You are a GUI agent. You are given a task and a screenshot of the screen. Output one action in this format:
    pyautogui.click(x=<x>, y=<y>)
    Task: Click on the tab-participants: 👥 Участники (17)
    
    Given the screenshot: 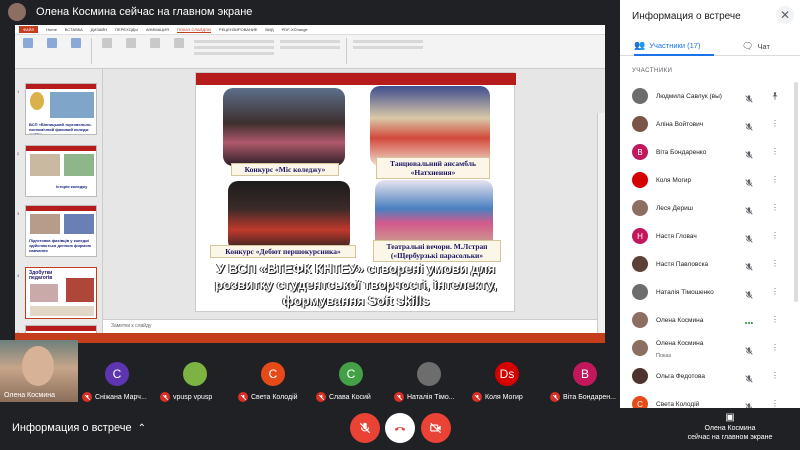 What is the action you would take?
    pyautogui.click(x=674, y=46)
    